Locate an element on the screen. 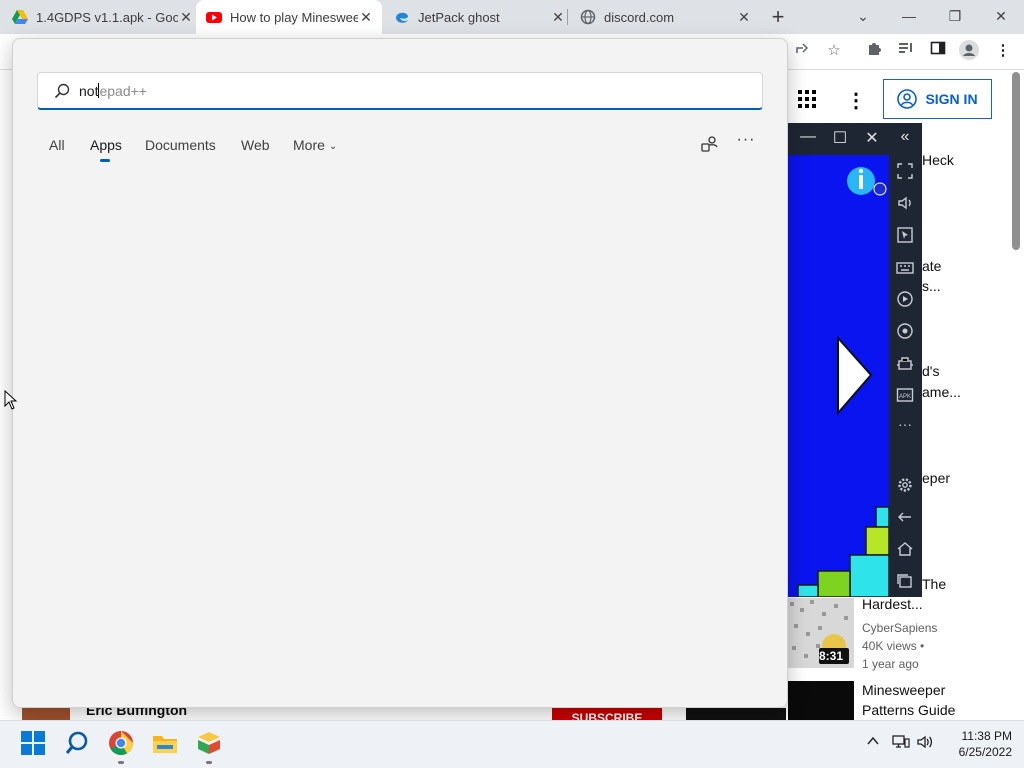 The width and height of the screenshot is (1024, 768). filter-more: More ⌄ is located at coordinates (315, 145).